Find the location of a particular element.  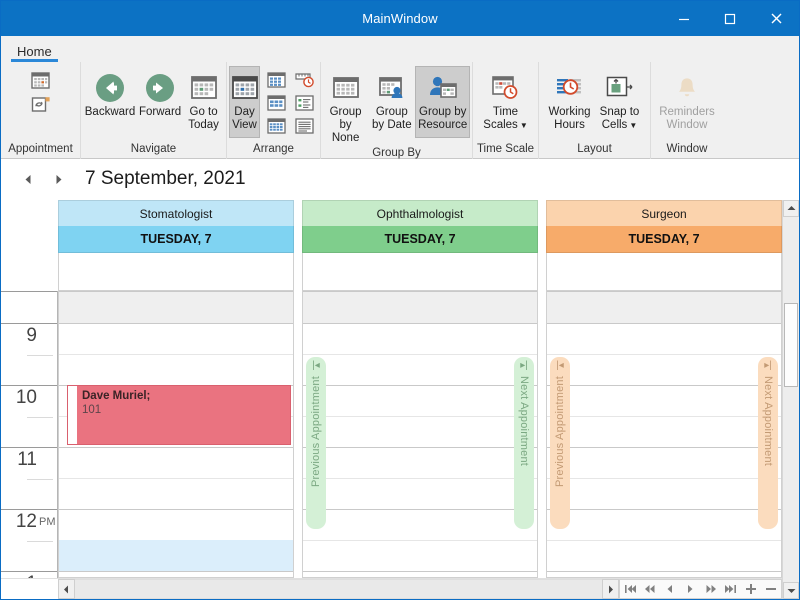

day-column-stomatologist: Dave Muriel; 101 is located at coordinates (176, 434).